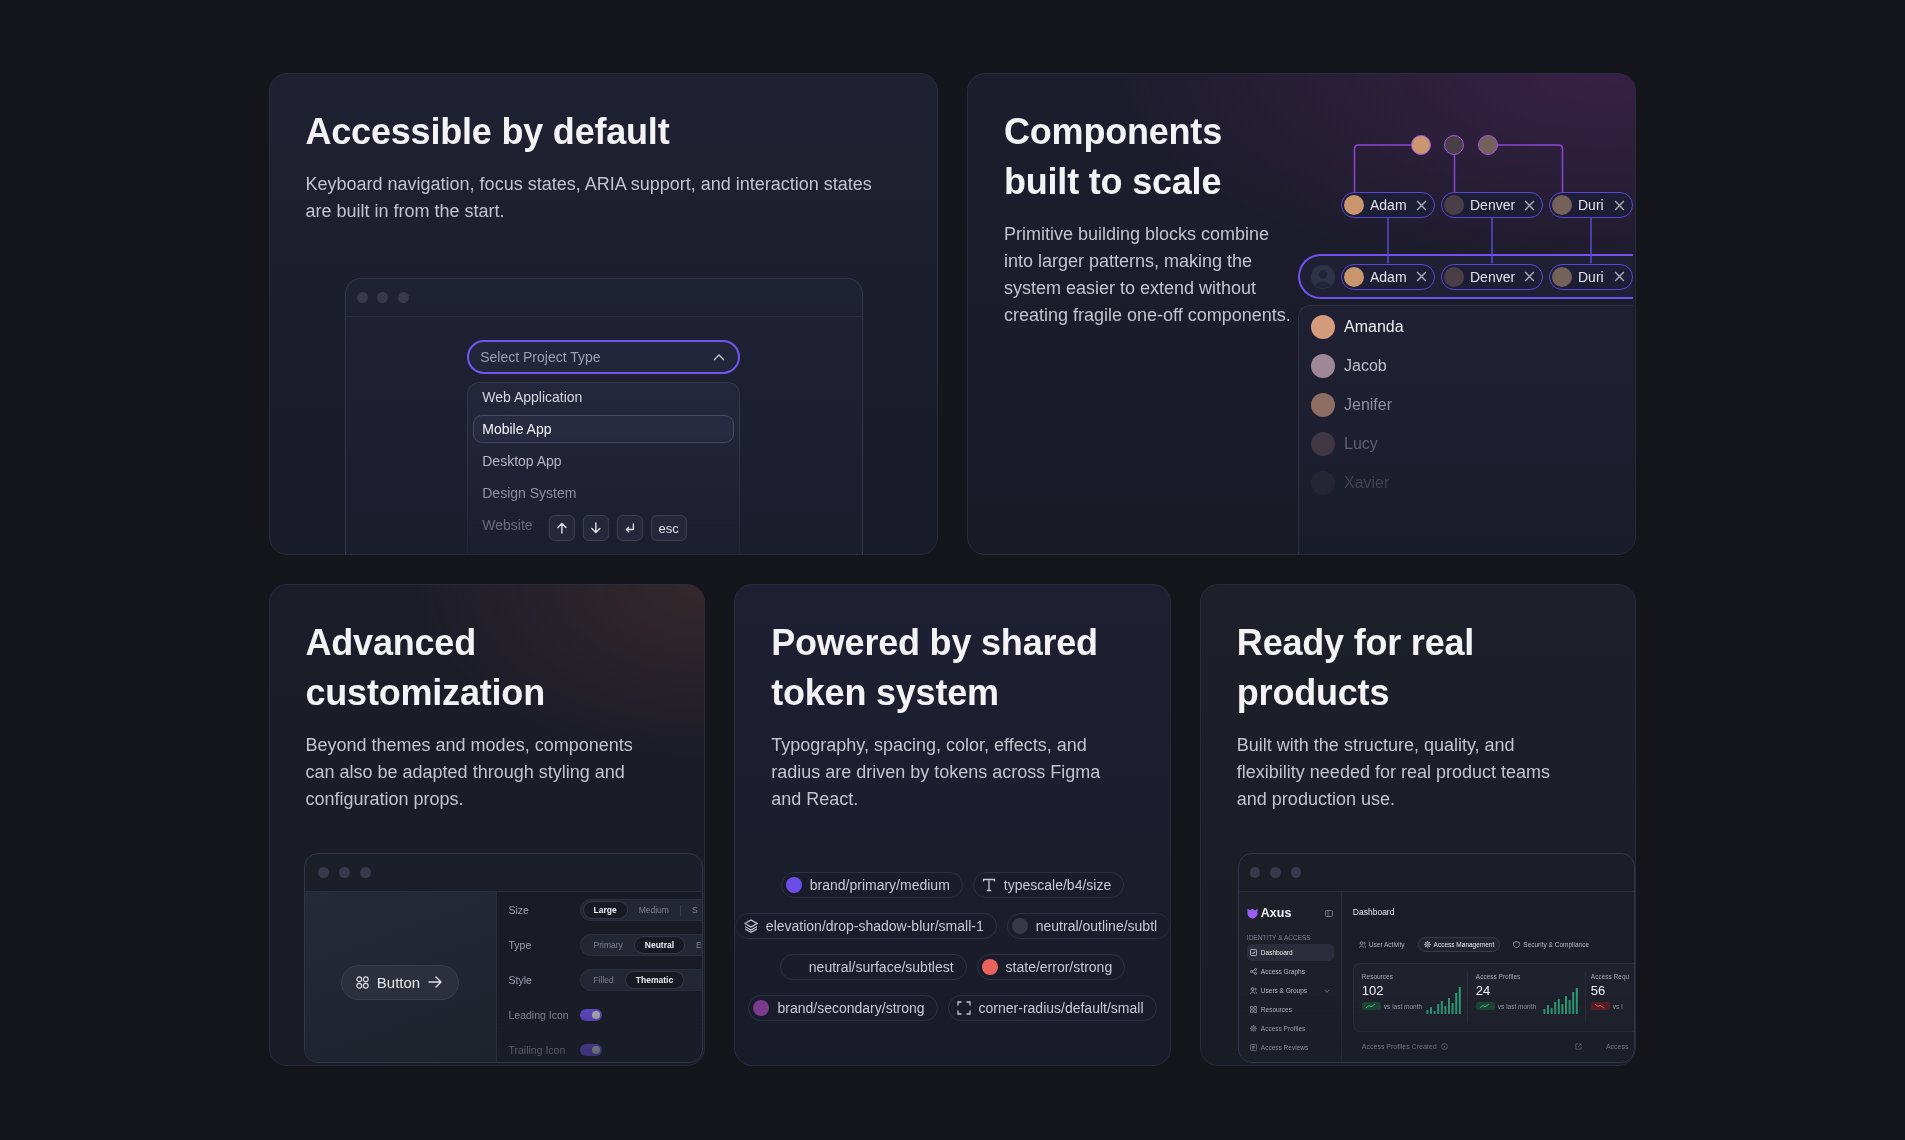  I want to click on card-title: Ready for real products, so click(1356, 668).